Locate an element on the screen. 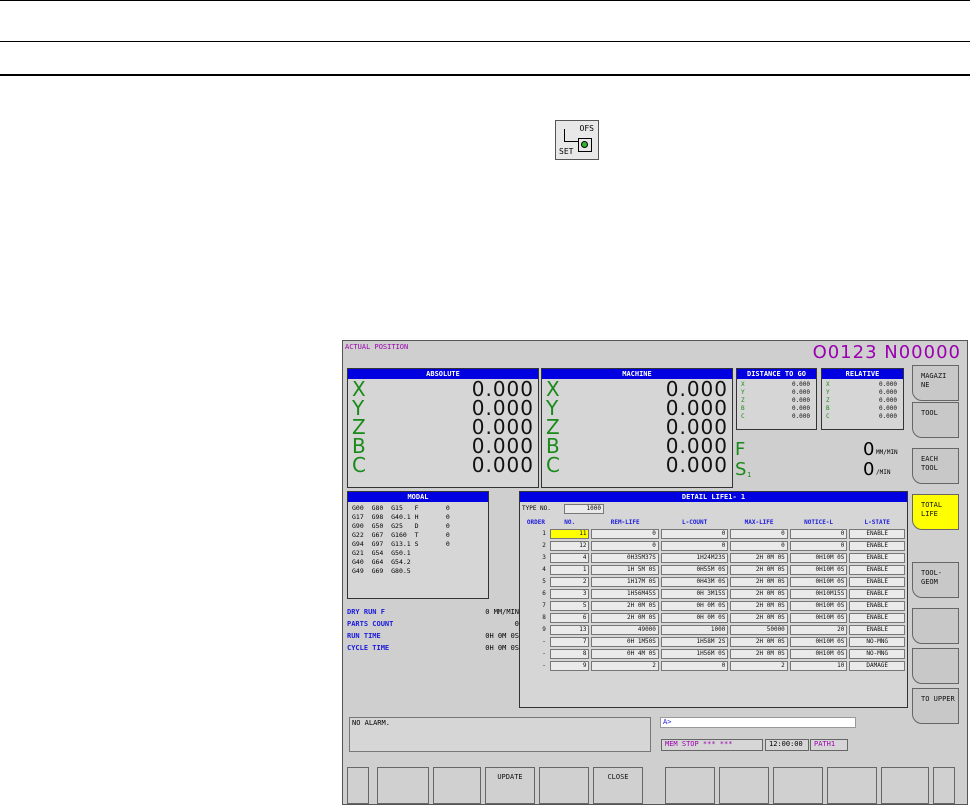  table-row: 3 4 0H35M37S 1H24M23S 2H 0M 0S 0H10M 0S ENABLE is located at coordinates (714, 558).